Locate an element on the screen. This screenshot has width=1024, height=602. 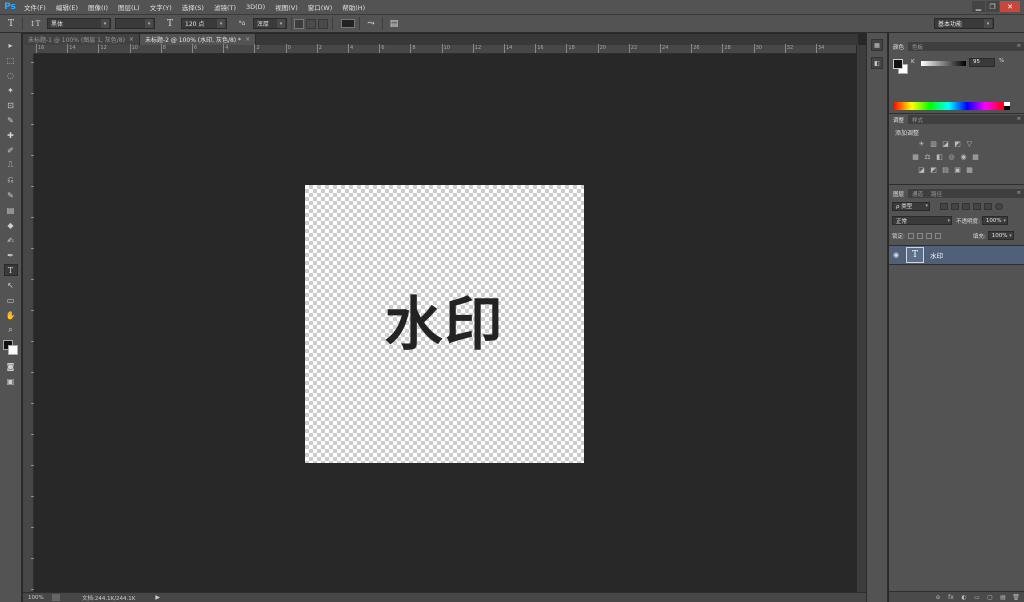
filter-adjustment-icon is located at coordinates (955, 206).